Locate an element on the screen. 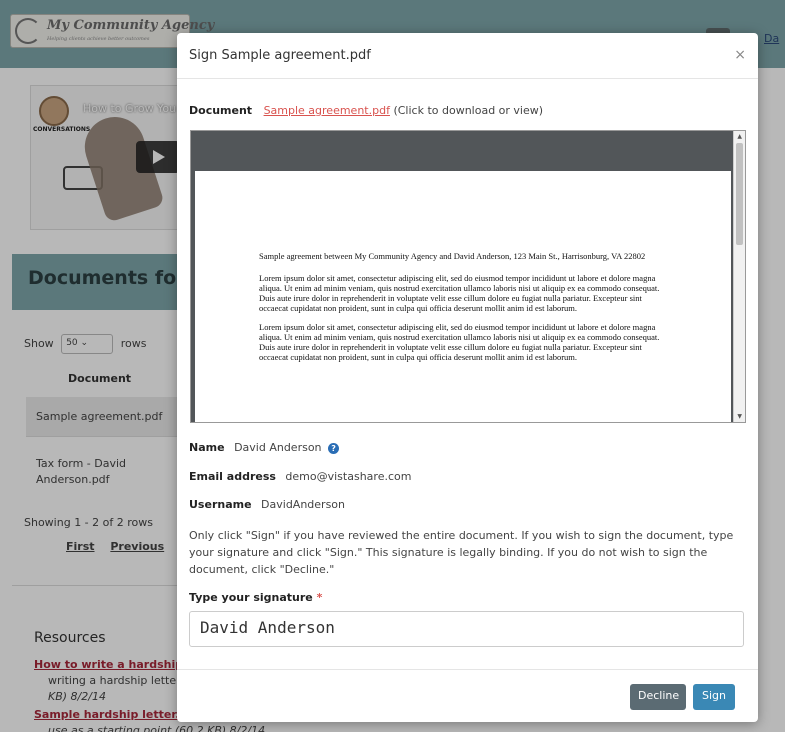 Image resolution: width=785 pixels, height=732 pixels. name-label: Name is located at coordinates (207, 447).